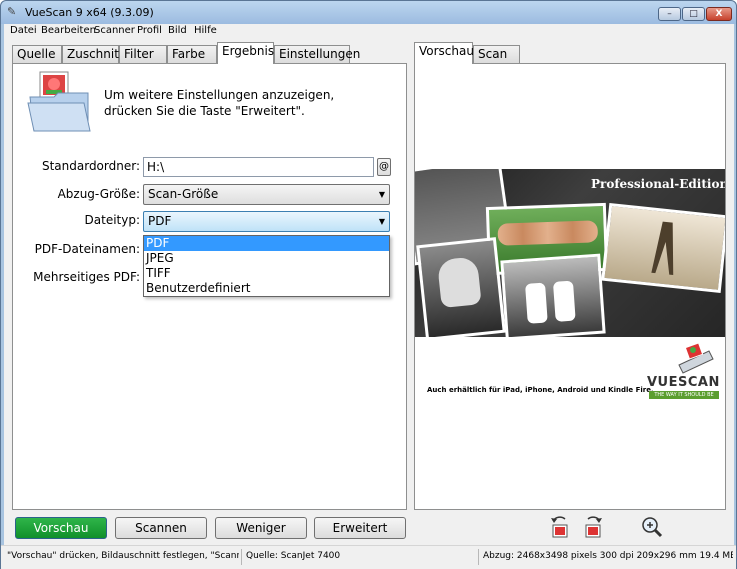  What do you see at coordinates (98, 194) in the screenshot?
I see `print-size-label: Abzug-Größe:` at bounding box center [98, 194].